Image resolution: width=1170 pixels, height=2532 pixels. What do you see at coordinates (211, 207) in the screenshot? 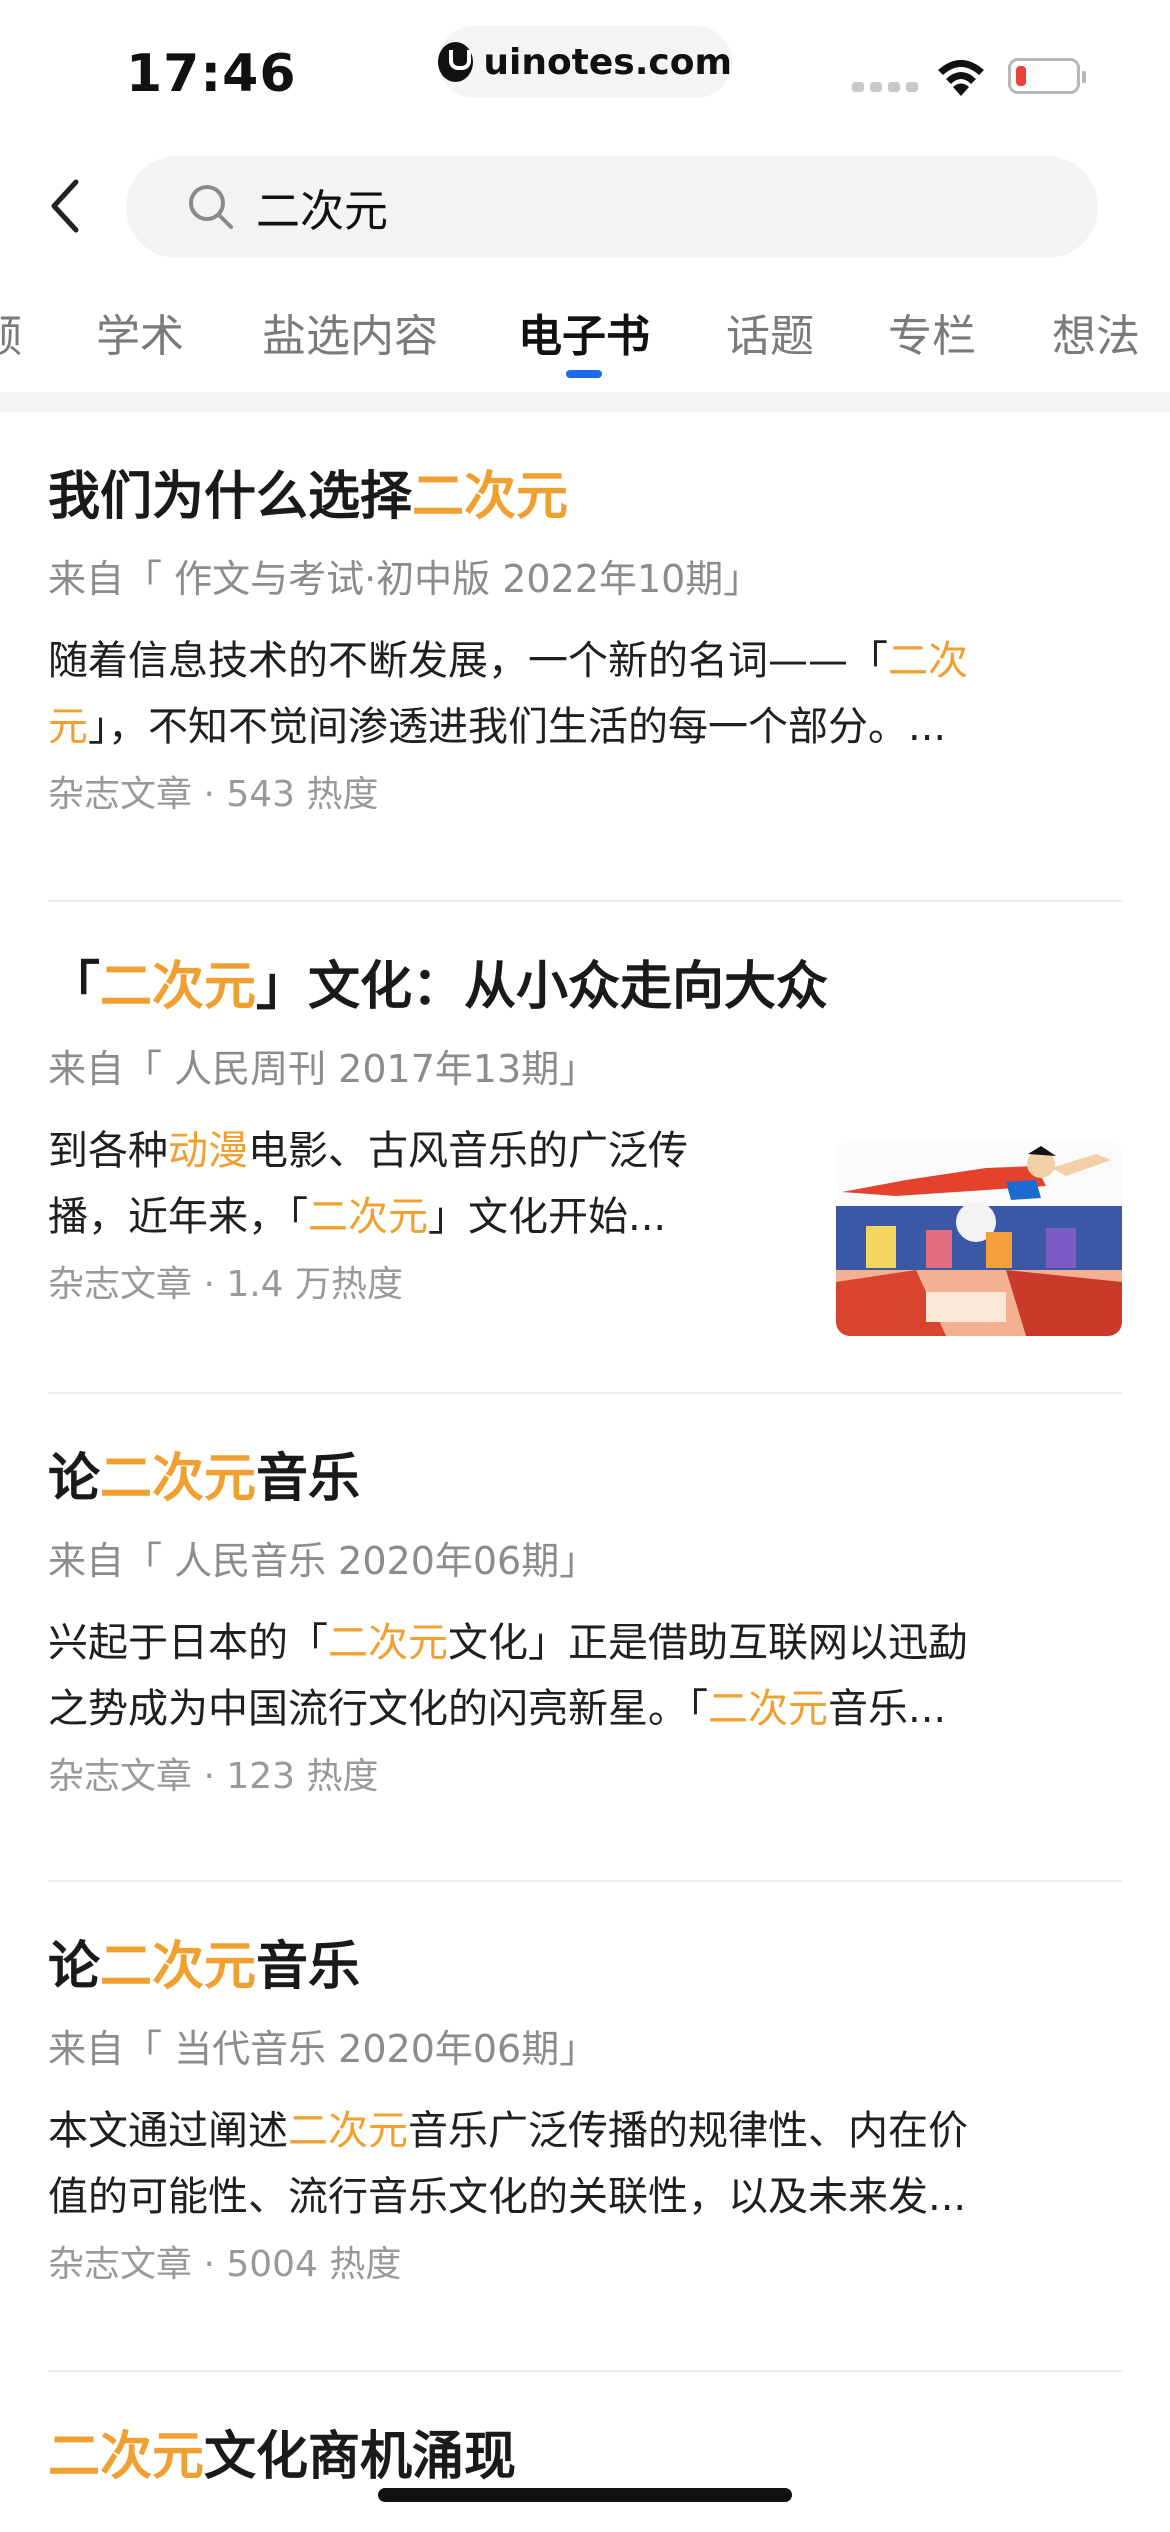
I see `search-icon` at bounding box center [211, 207].